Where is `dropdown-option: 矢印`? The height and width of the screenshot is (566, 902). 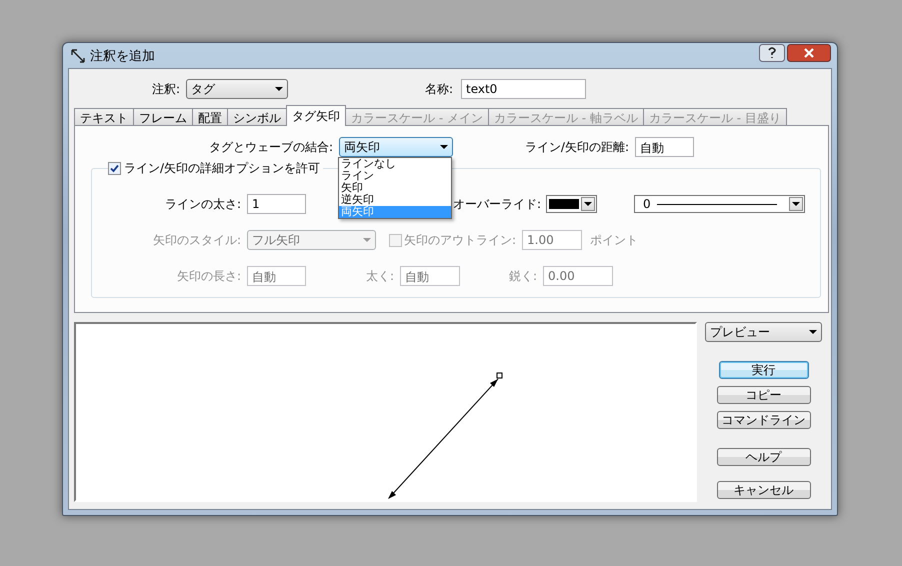
dropdown-option: 矢印 is located at coordinates (395, 188).